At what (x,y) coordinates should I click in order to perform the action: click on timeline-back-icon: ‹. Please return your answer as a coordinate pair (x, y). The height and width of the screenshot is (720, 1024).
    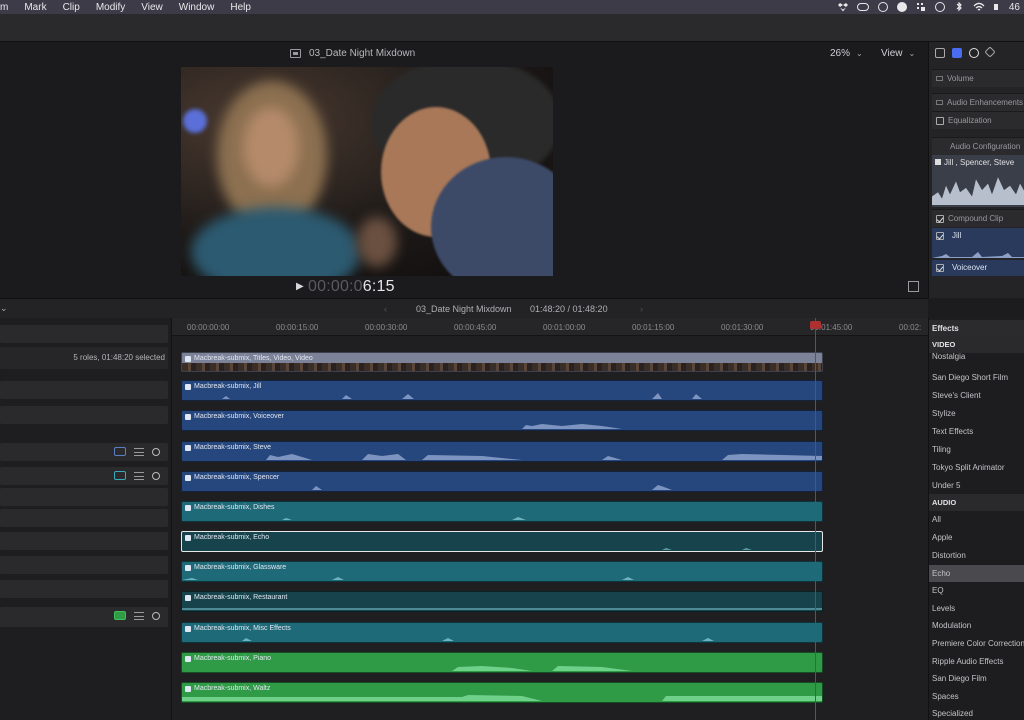
    Looking at the image, I should click on (385, 309).